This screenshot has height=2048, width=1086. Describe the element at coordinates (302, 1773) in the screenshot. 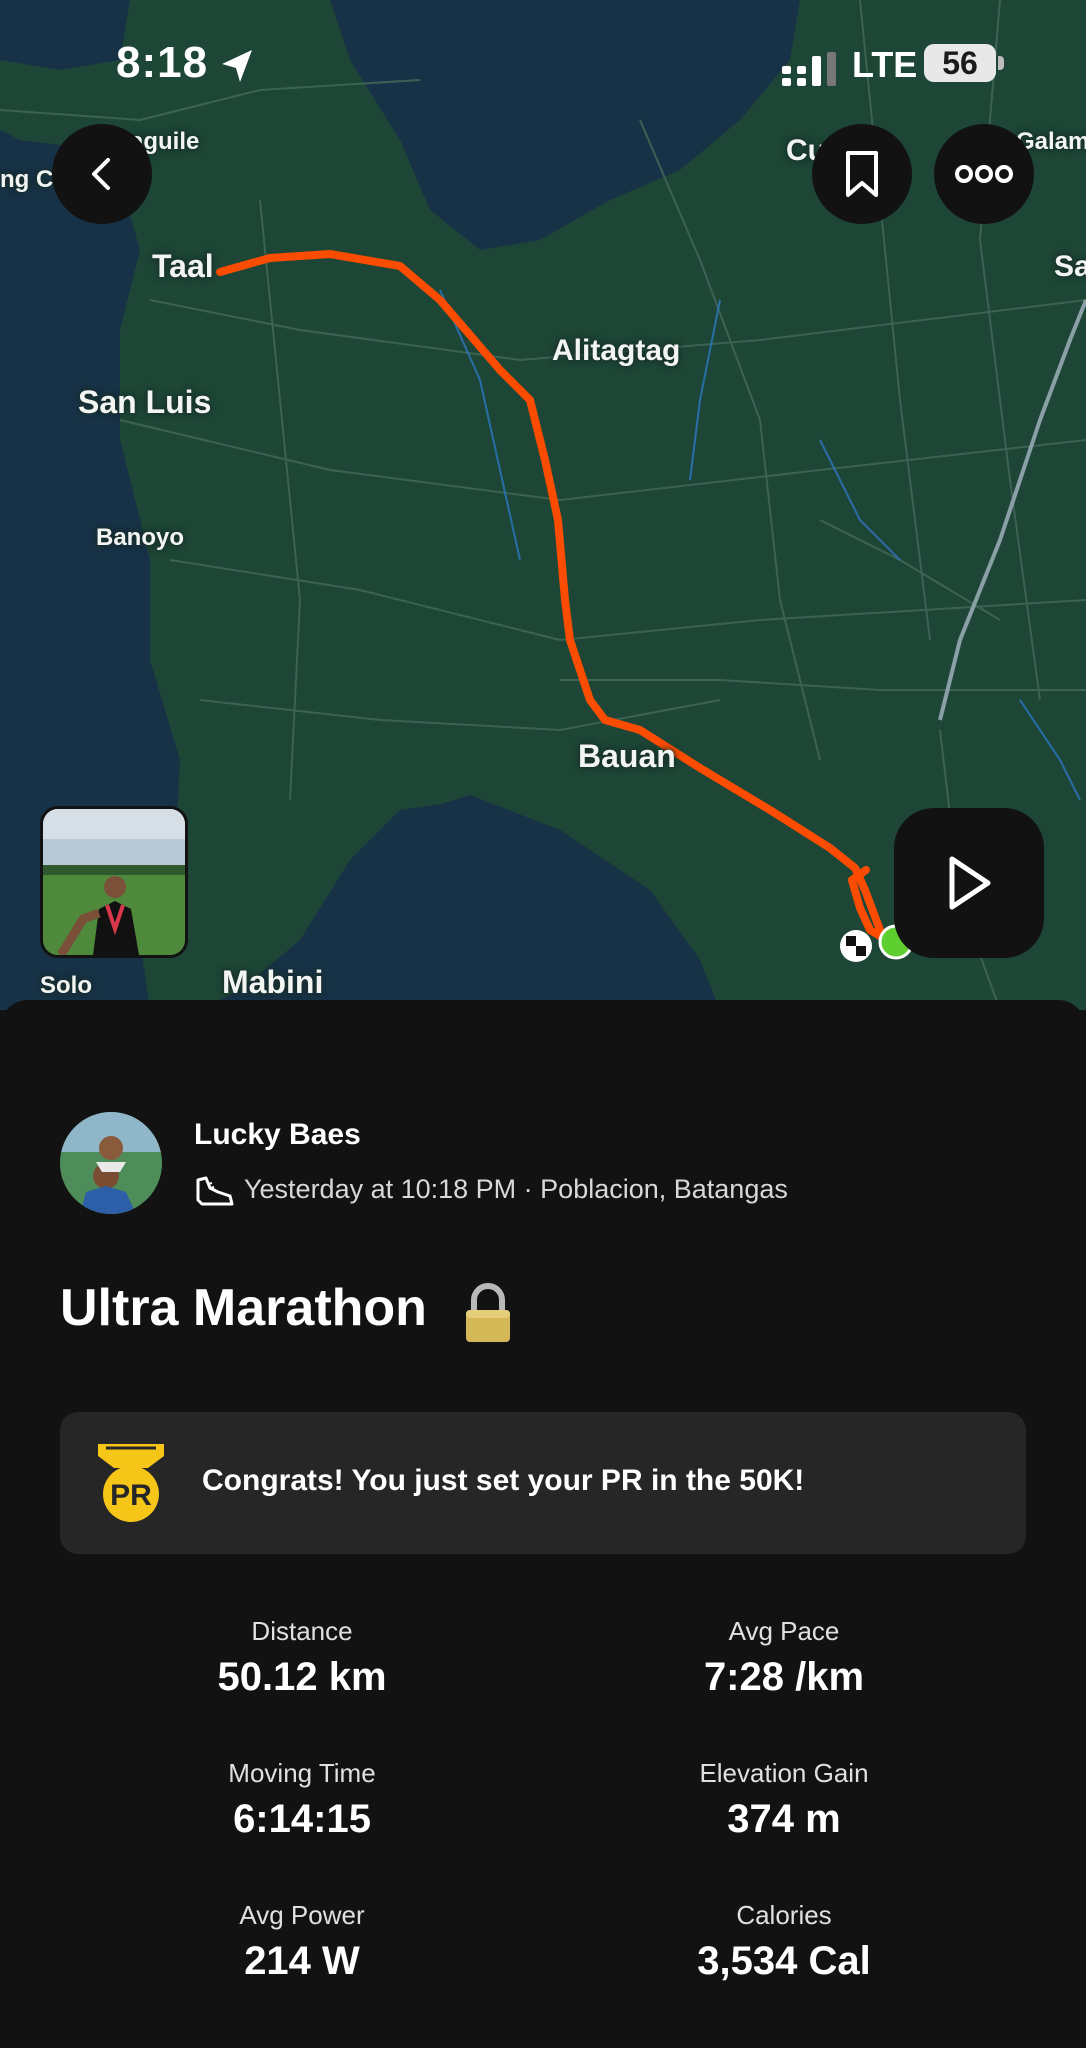

I see `stat-label: Moving Time` at that location.